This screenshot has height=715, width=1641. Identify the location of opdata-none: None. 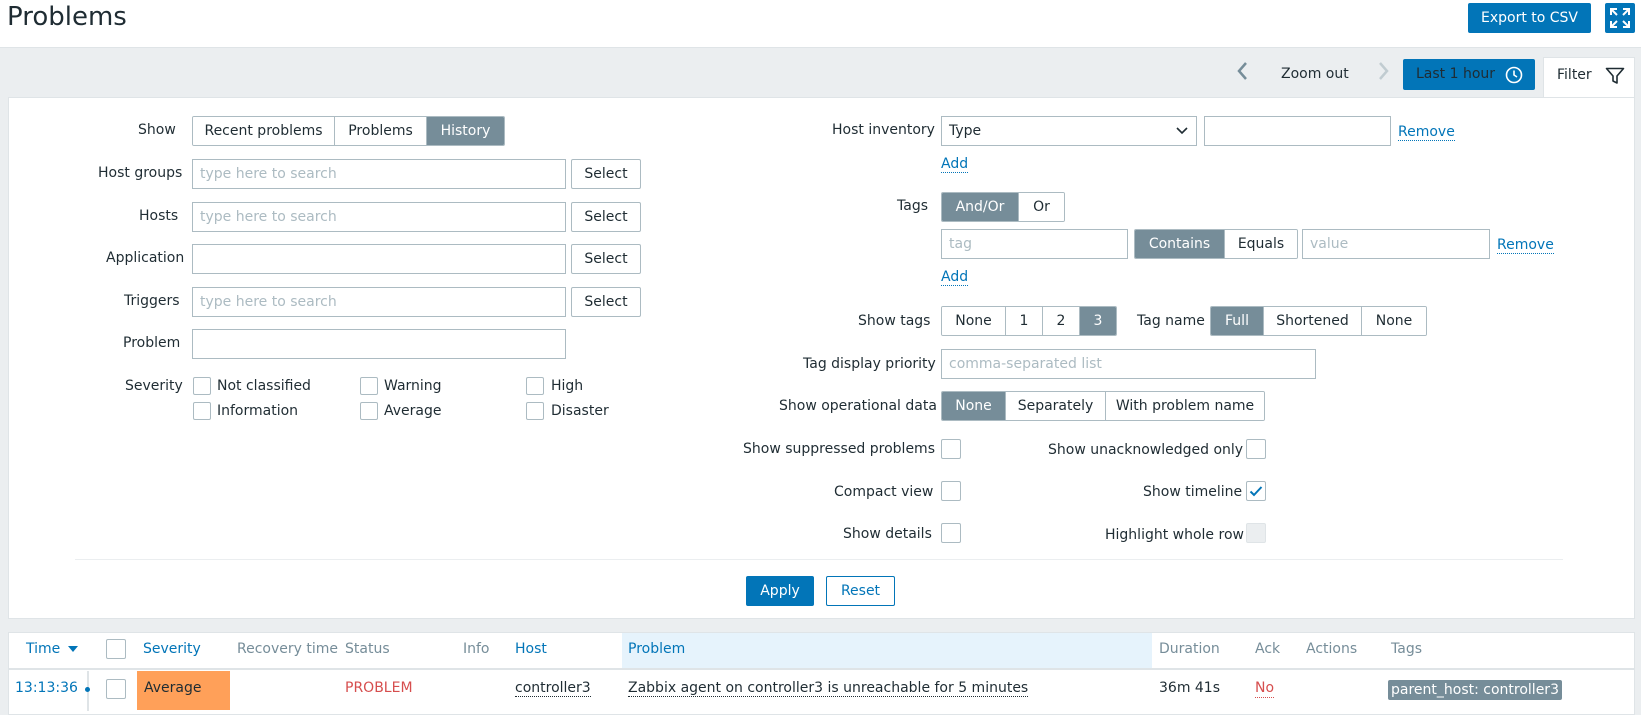
(974, 406).